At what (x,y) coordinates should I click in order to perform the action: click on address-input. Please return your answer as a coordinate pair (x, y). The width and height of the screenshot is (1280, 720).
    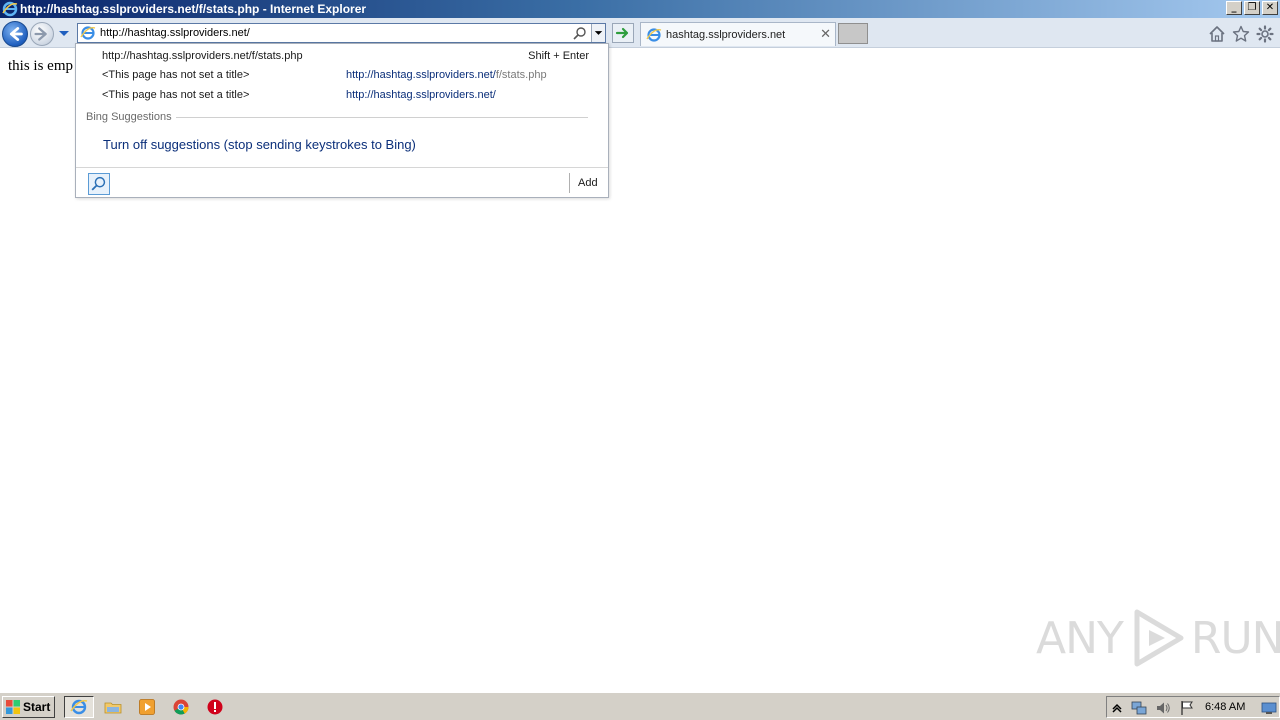
    Looking at the image, I should click on (335, 33).